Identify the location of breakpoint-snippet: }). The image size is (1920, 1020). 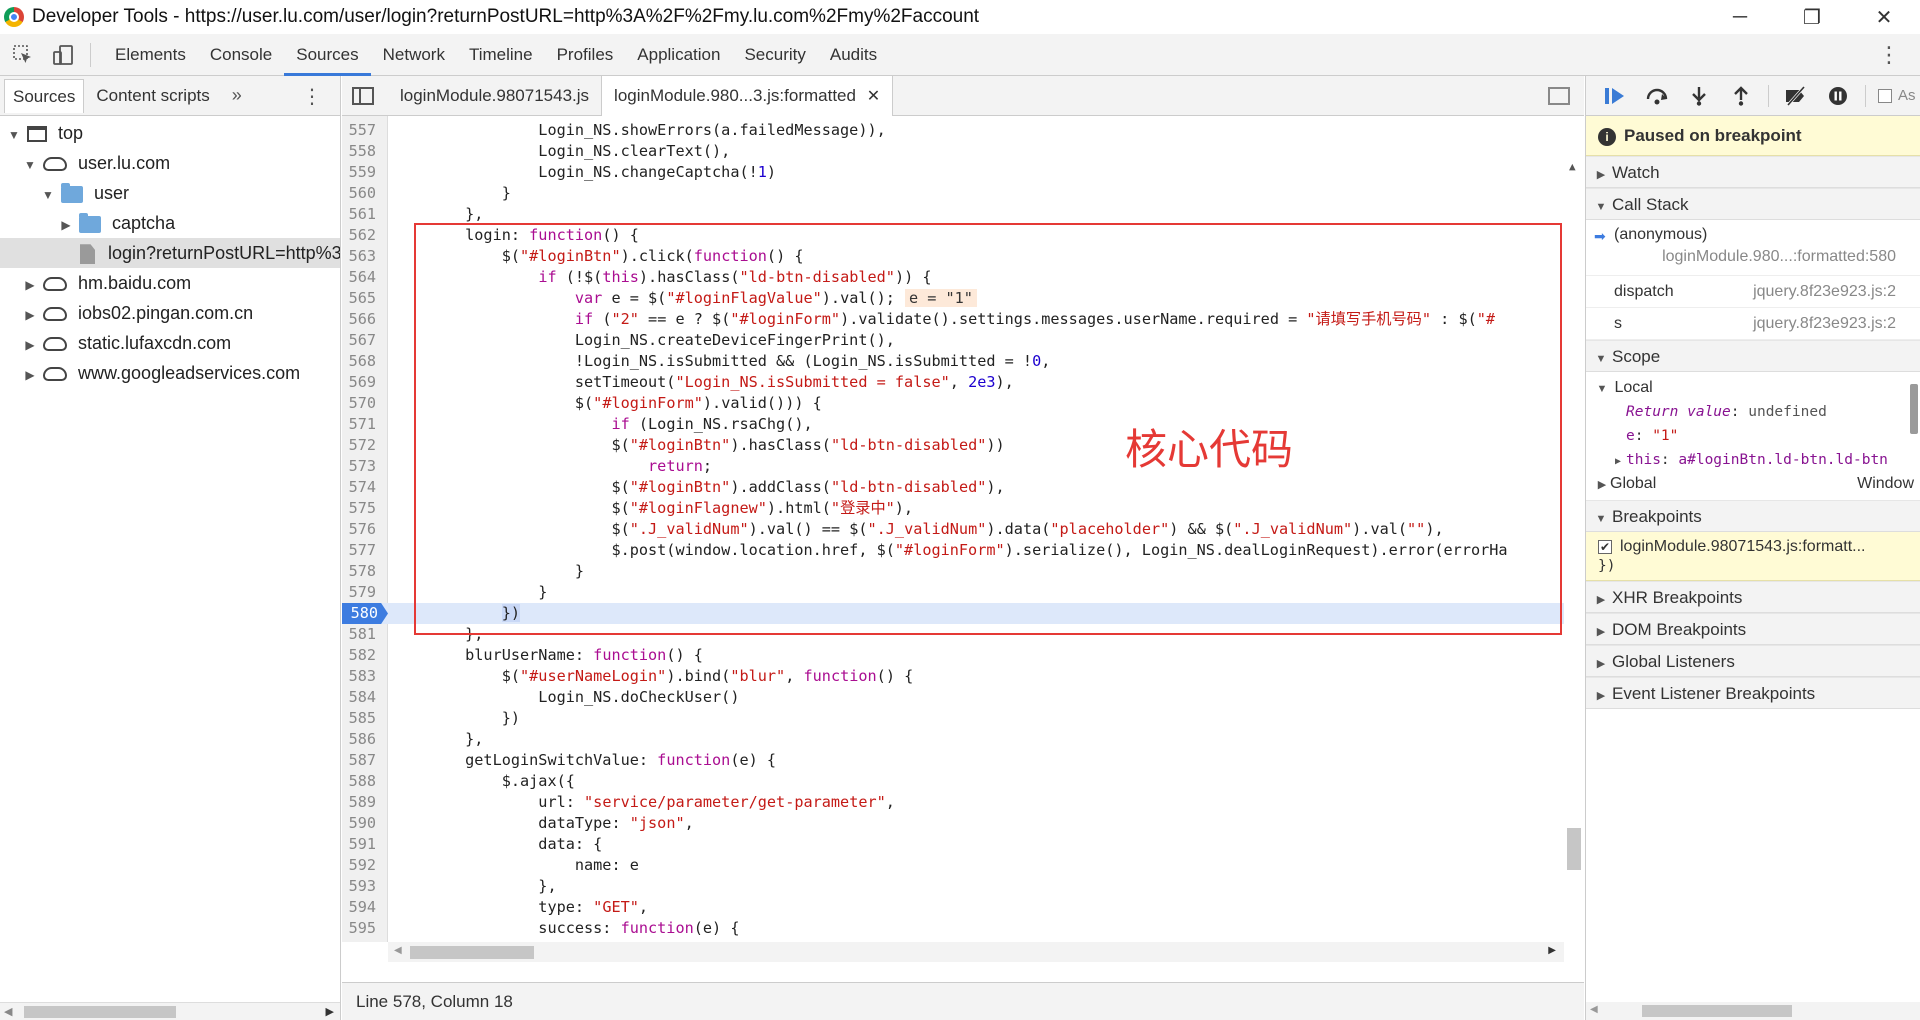
(1607, 566).